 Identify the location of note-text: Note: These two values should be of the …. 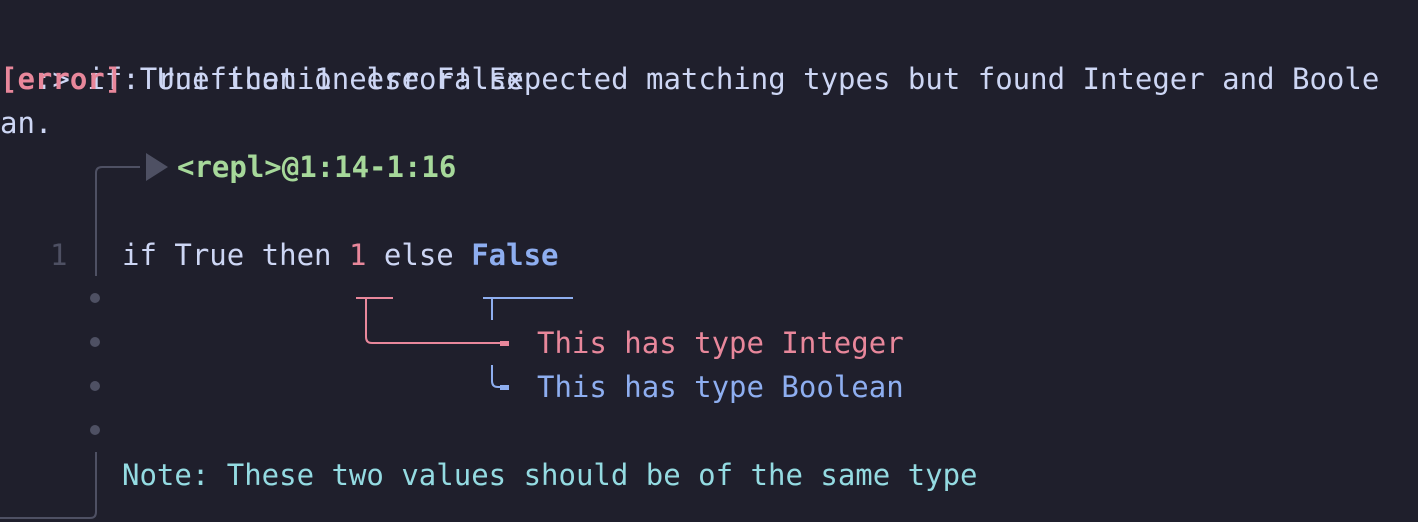
(550, 475).